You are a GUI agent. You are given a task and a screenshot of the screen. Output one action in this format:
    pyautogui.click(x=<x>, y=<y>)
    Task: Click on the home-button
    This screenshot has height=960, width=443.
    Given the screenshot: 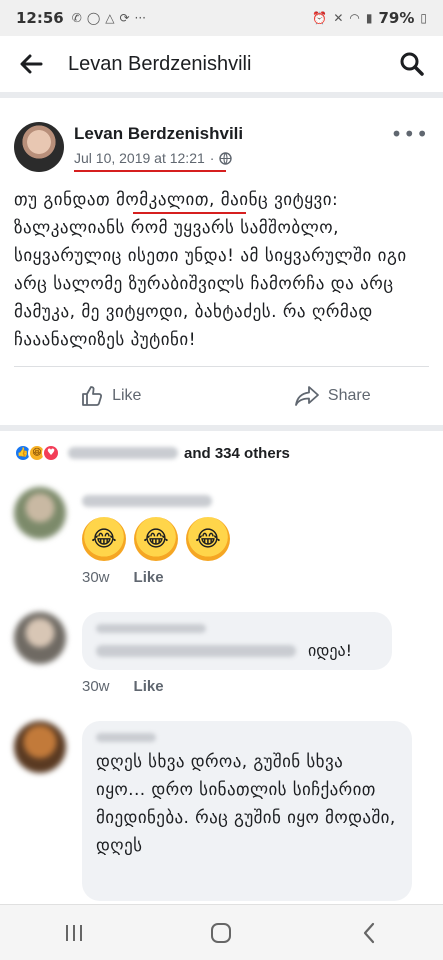 What is the action you would take?
    pyautogui.click(x=221, y=933)
    